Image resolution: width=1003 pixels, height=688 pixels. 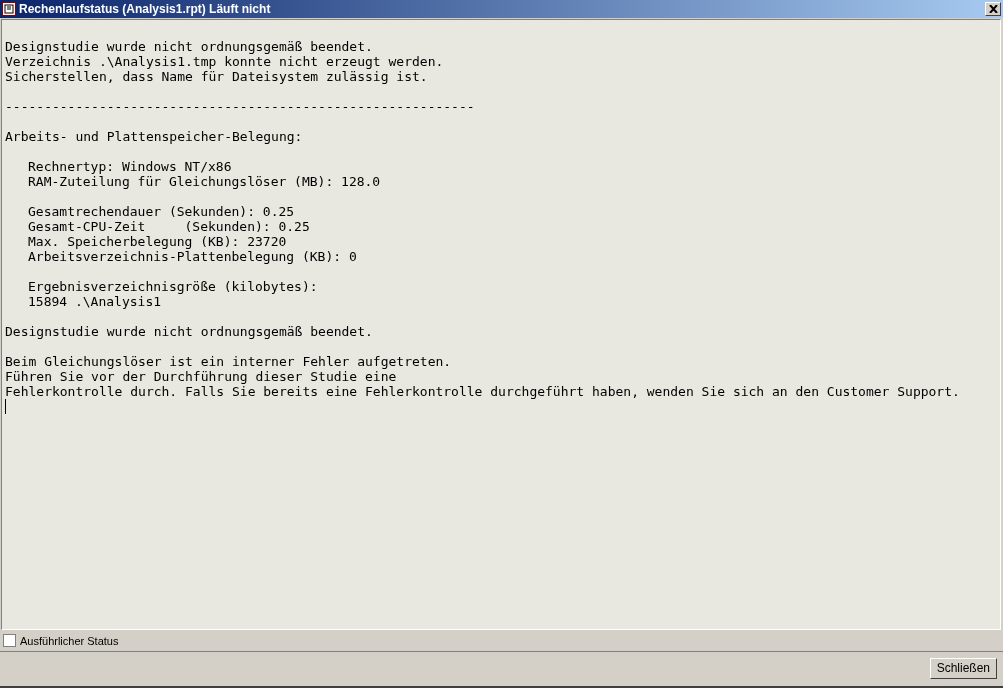 I want to click on log-line: Arbeits- und Plattenspeicher-Belegung:, so click(x=154, y=136).